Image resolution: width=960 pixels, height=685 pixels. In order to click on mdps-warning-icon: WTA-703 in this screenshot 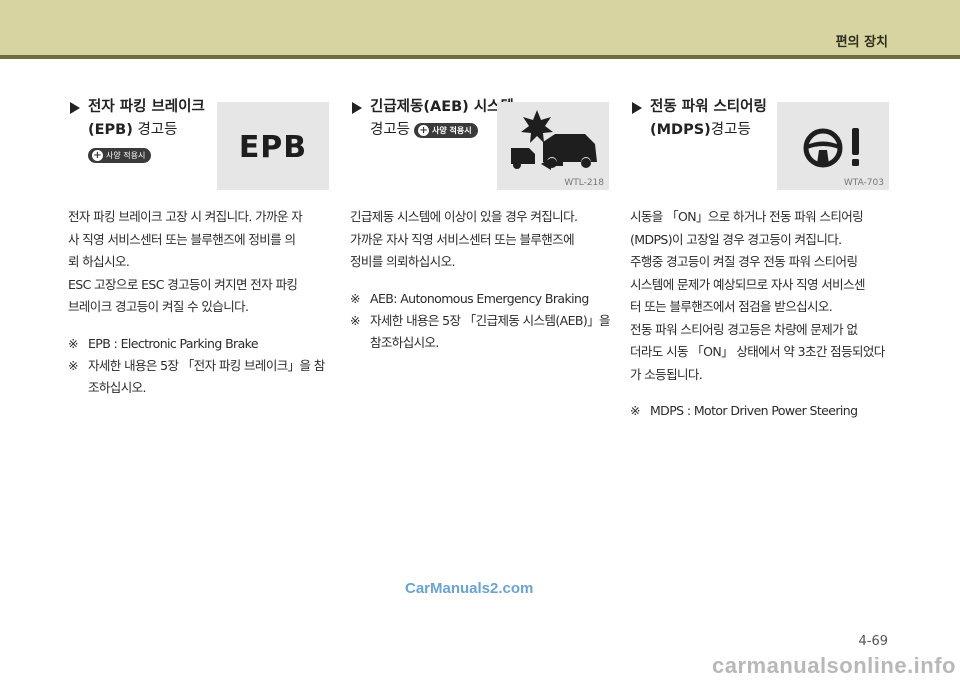, I will do `click(833, 146)`.